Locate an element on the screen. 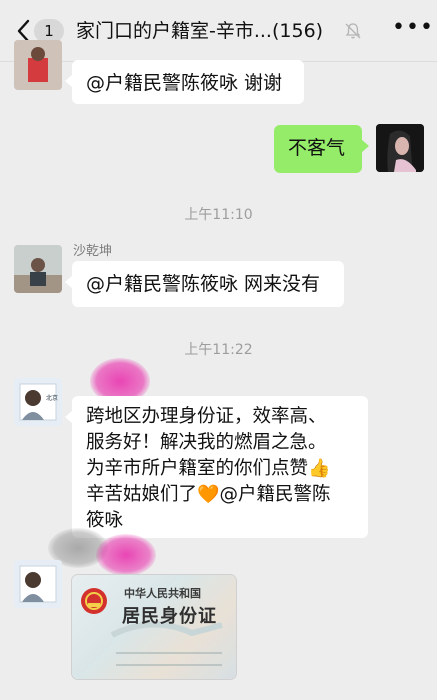  id-card-subtitle: 居民身份证 is located at coordinates (169, 616).